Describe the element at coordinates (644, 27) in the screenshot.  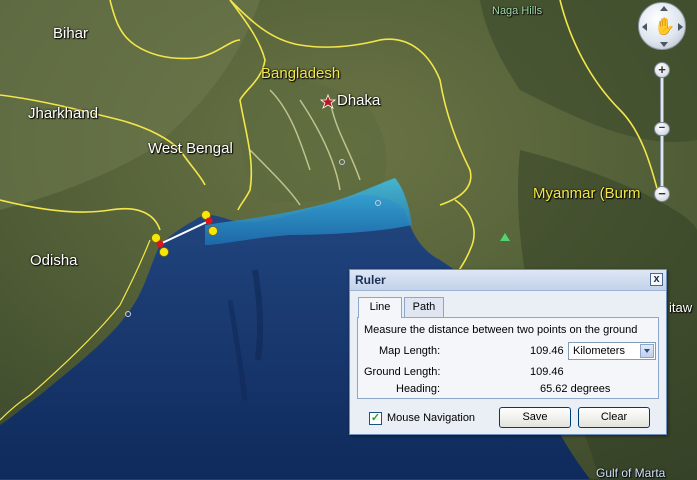
I see `arrow-left-icon` at that location.